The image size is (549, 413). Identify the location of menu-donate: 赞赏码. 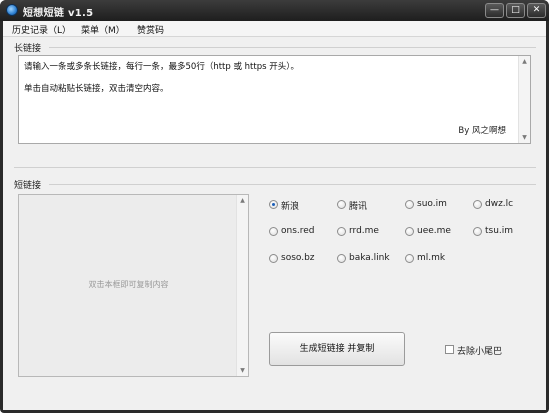
(150, 29).